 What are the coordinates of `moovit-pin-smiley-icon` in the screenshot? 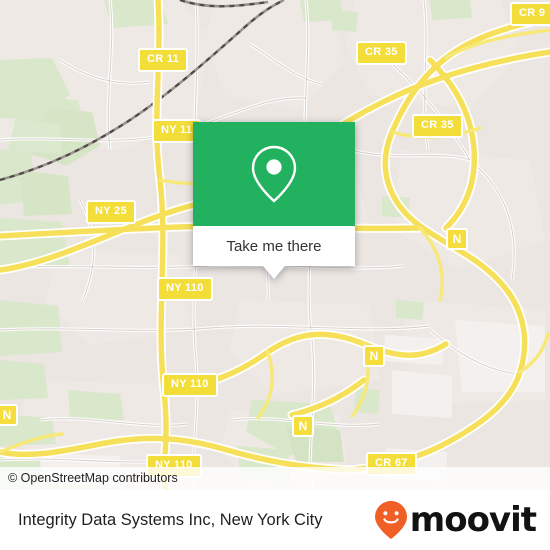 It's located at (390, 520).